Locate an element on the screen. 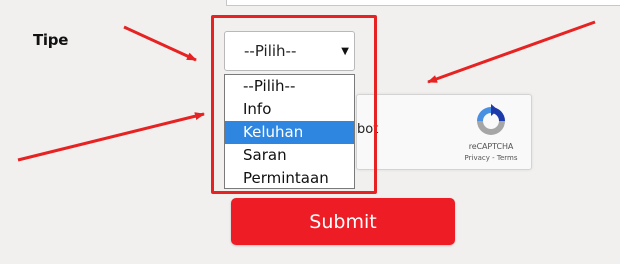 This screenshot has width=620, height=264. arrow-bottom-left is located at coordinates (111, 137).